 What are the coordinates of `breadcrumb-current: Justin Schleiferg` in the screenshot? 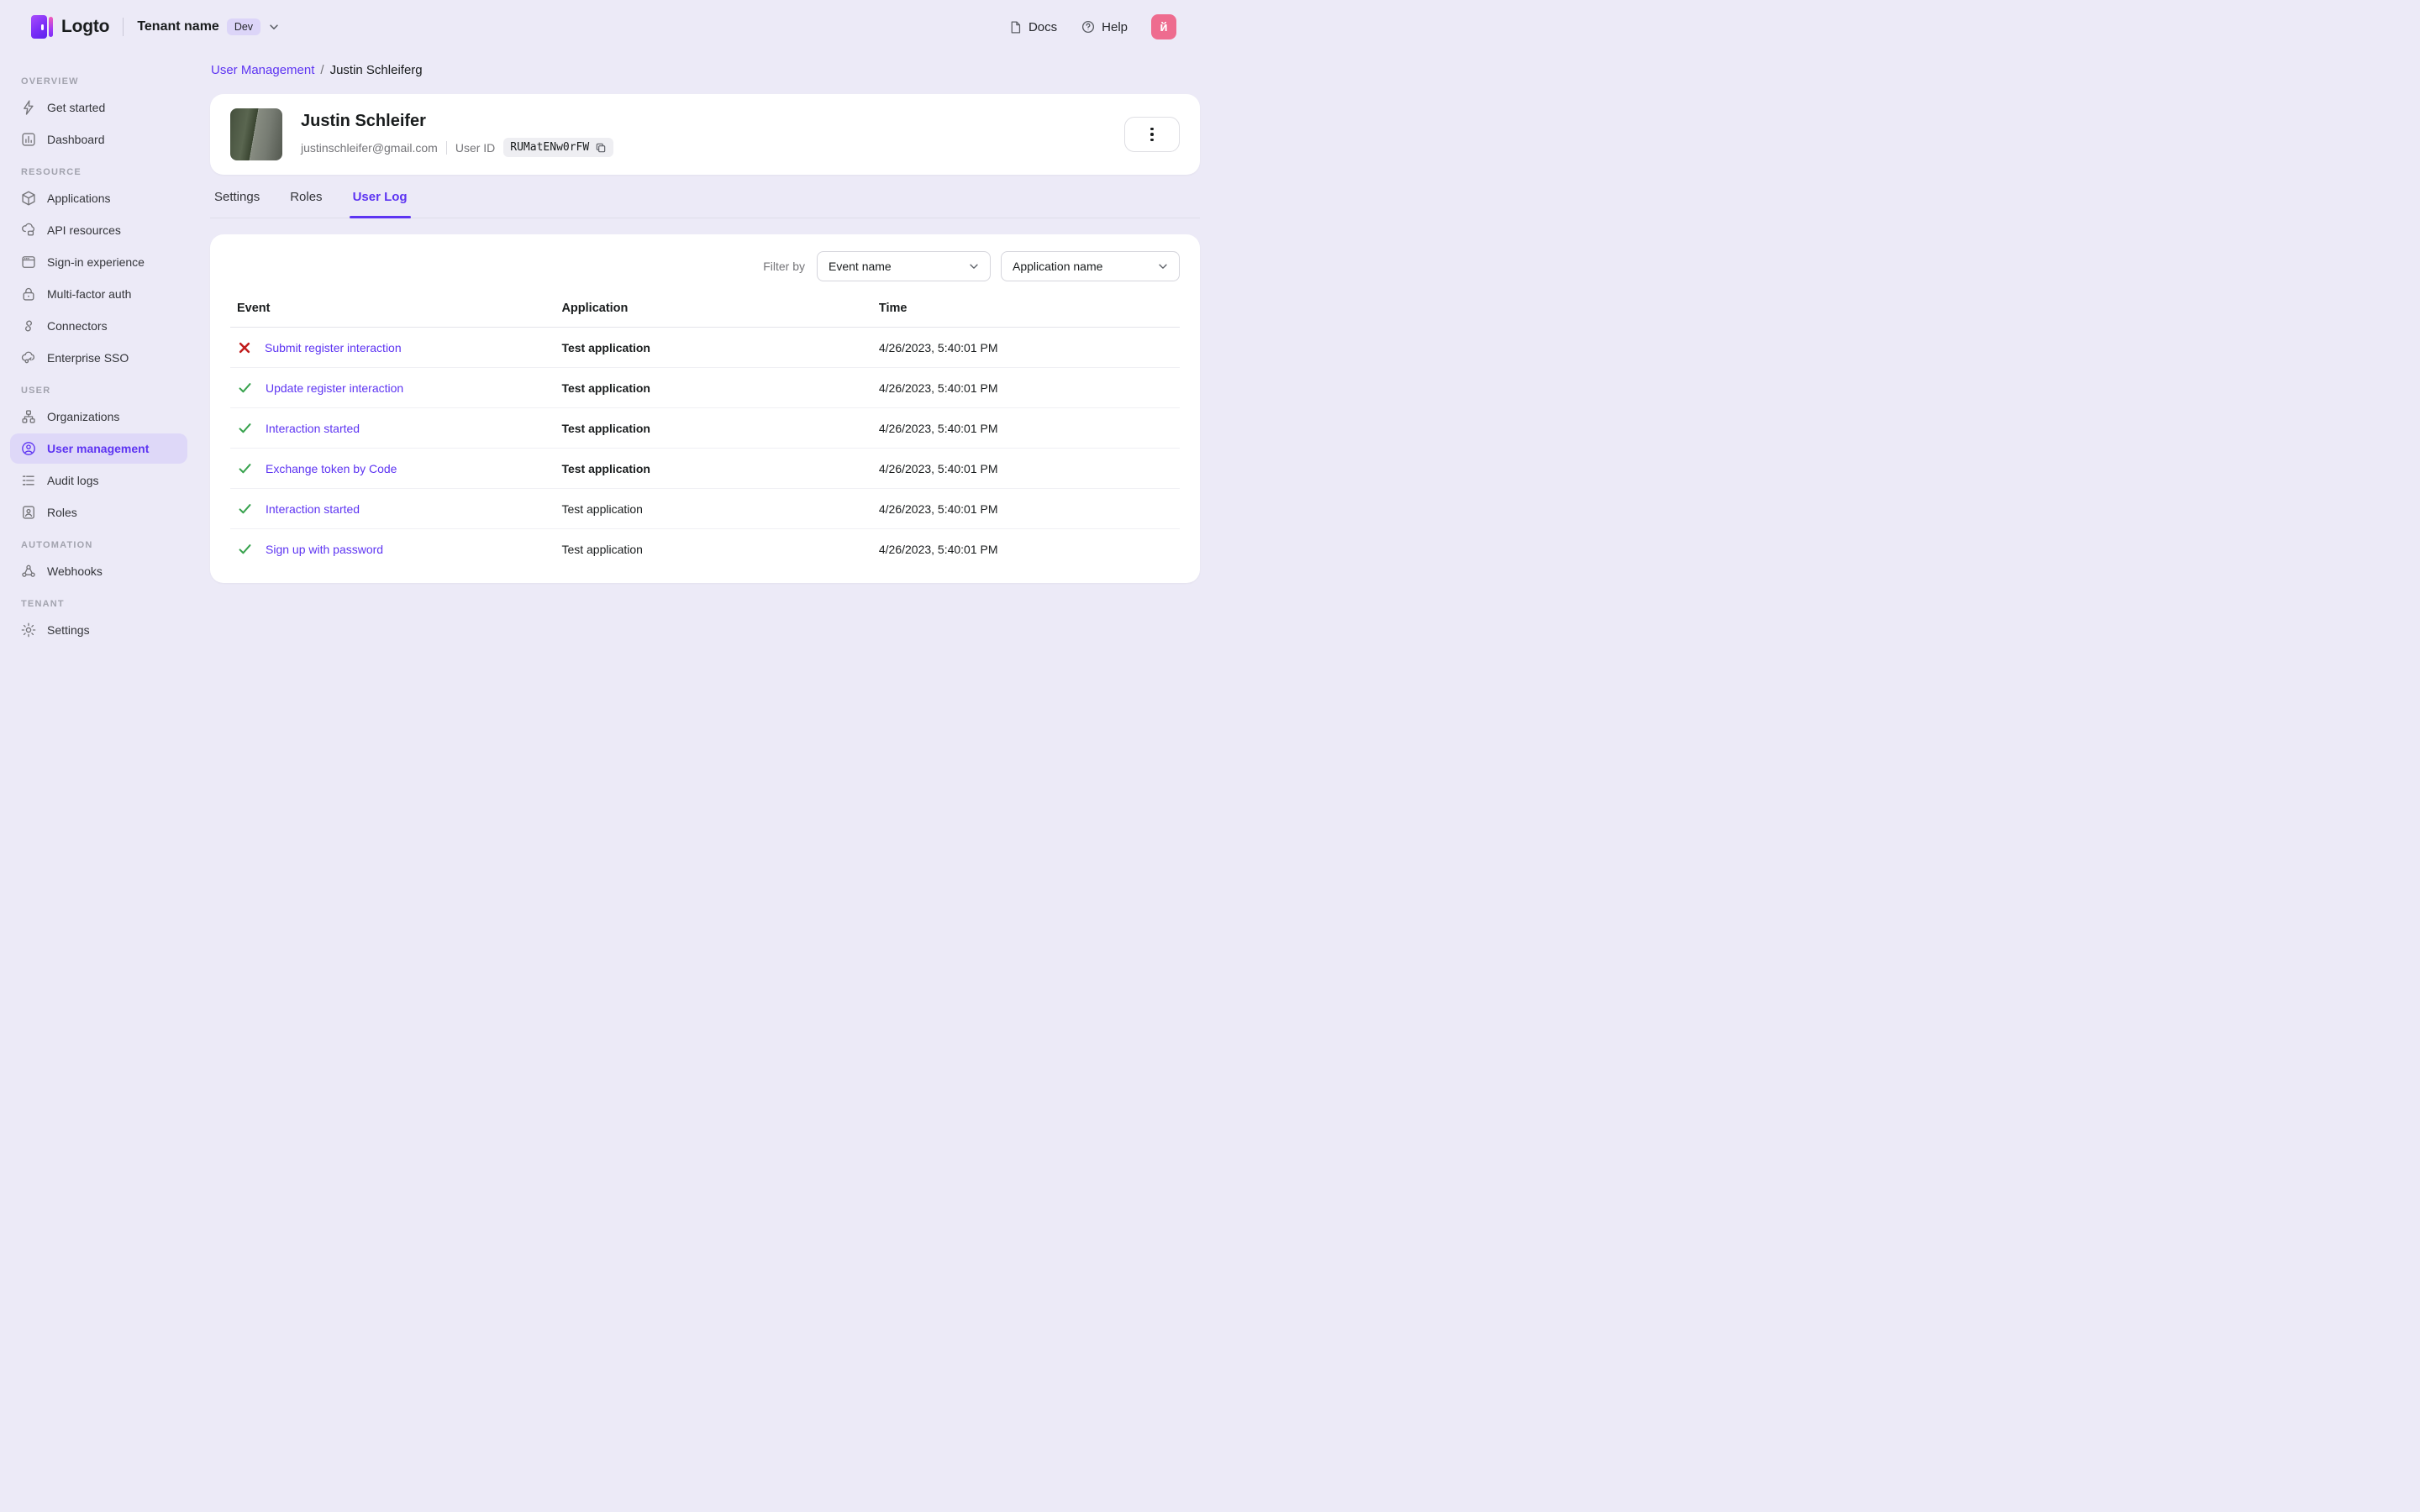 It's located at (376, 70).